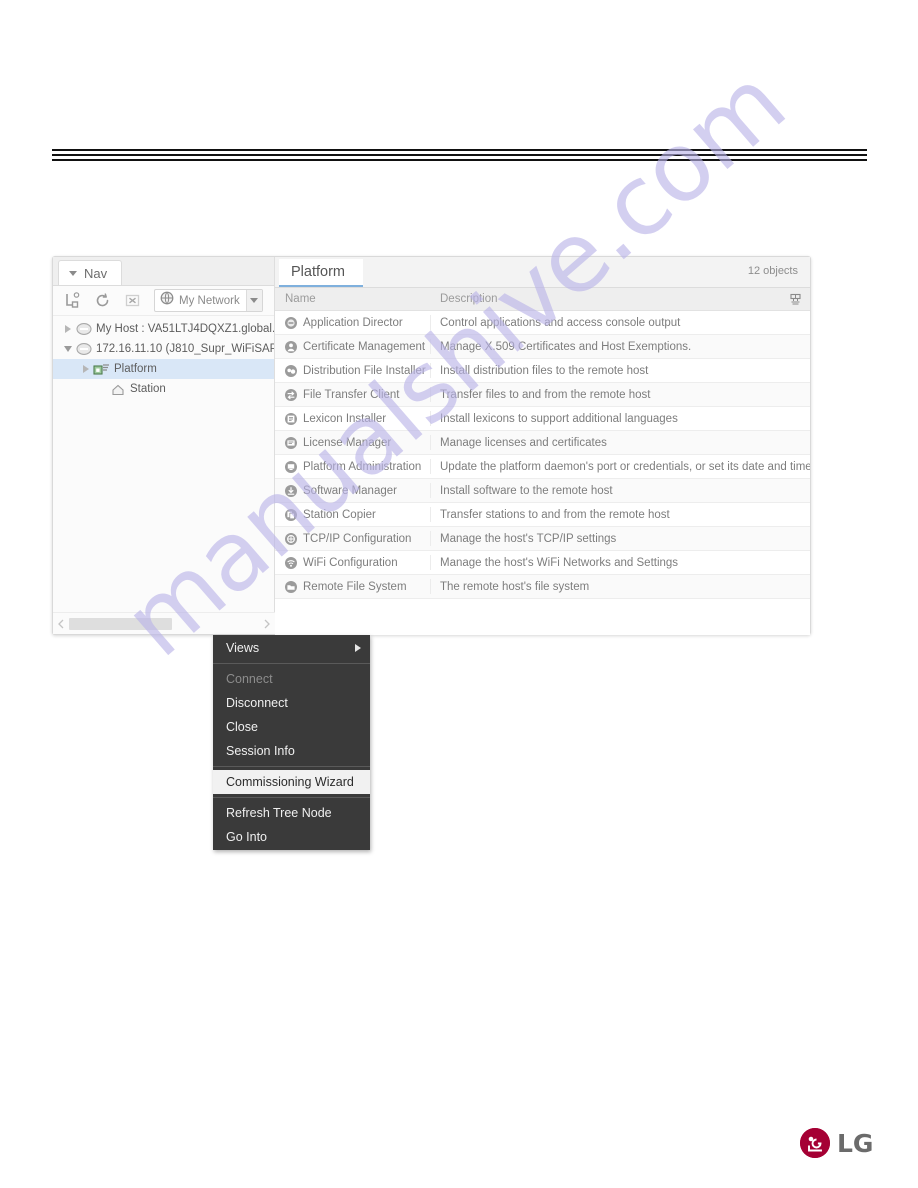 Image resolution: width=918 pixels, height=1188 pixels. Describe the element at coordinates (291, 837) in the screenshot. I see `menu-item-go-into: Go Into` at that location.